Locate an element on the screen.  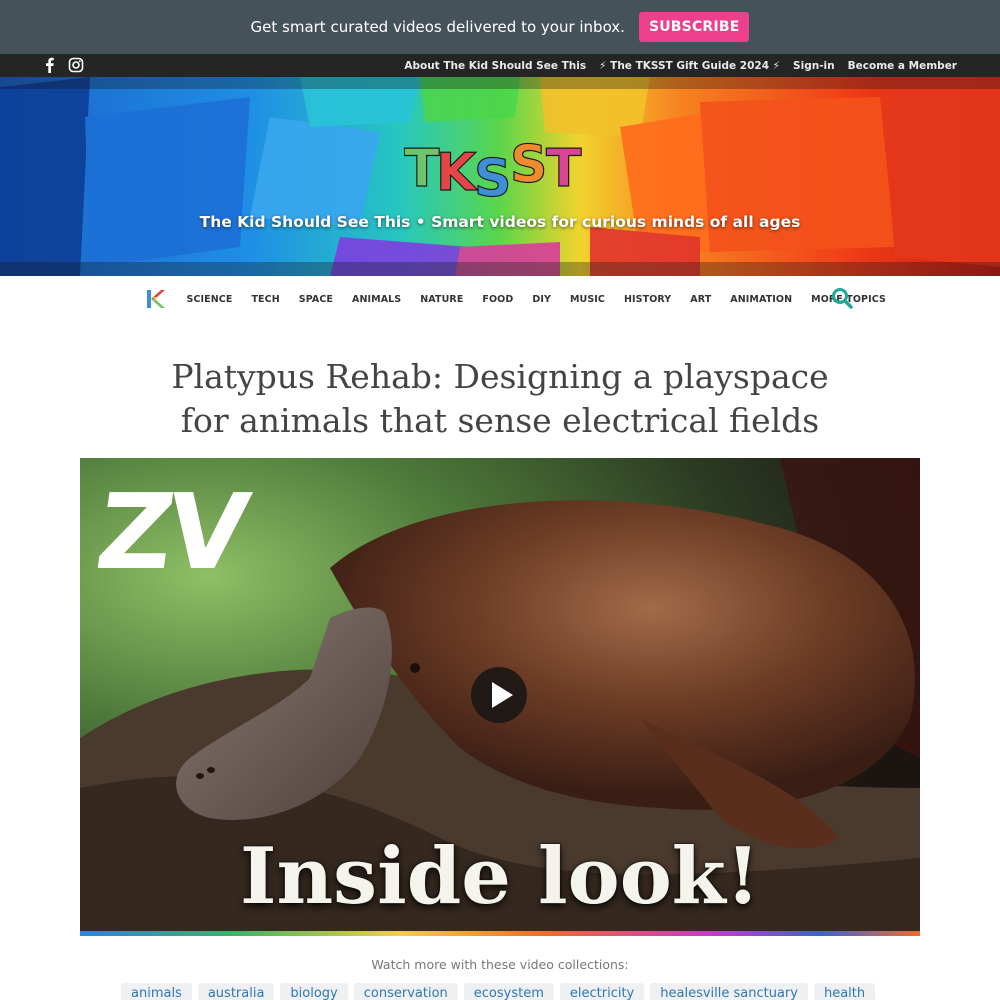
become-member-link: Become a Member is located at coordinates (902, 66).